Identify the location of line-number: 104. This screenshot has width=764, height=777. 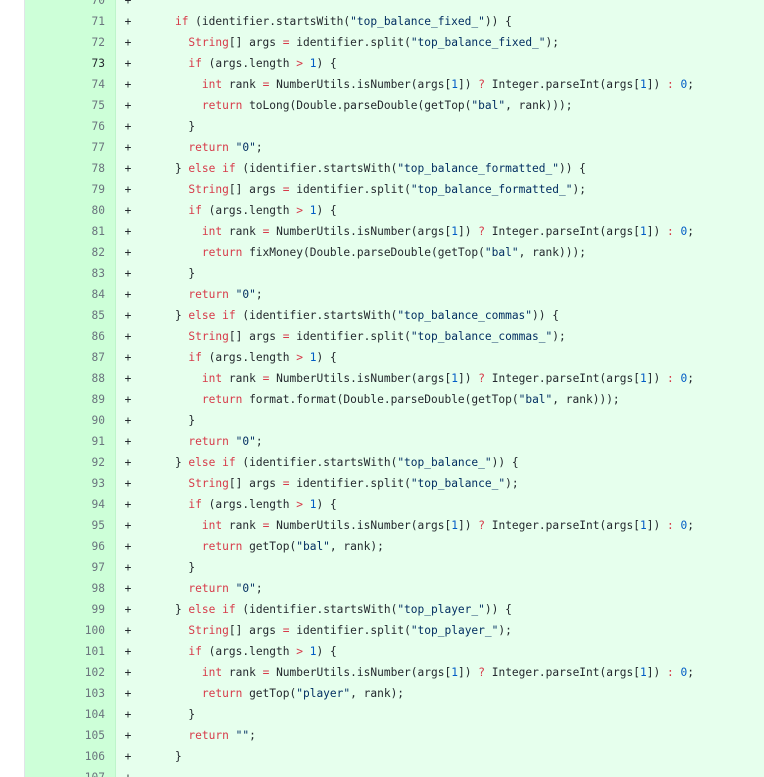
(70, 714).